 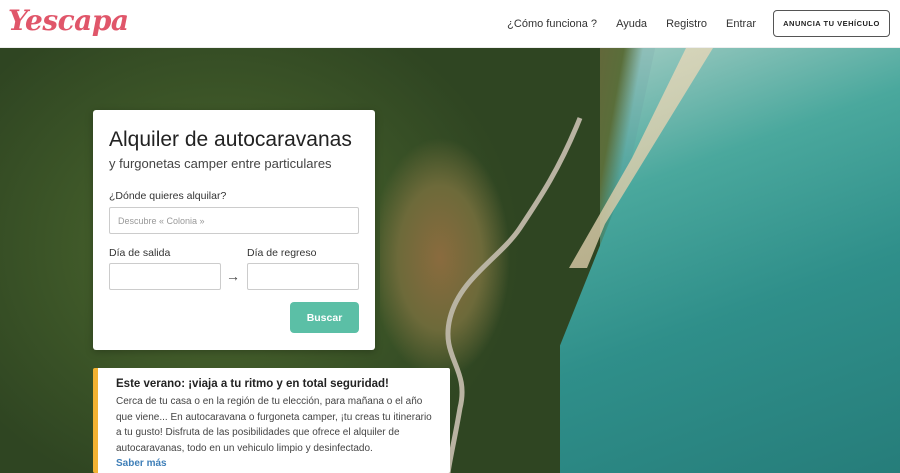 I want to click on yescapa-logo: Yescapa, so click(x=68, y=20).